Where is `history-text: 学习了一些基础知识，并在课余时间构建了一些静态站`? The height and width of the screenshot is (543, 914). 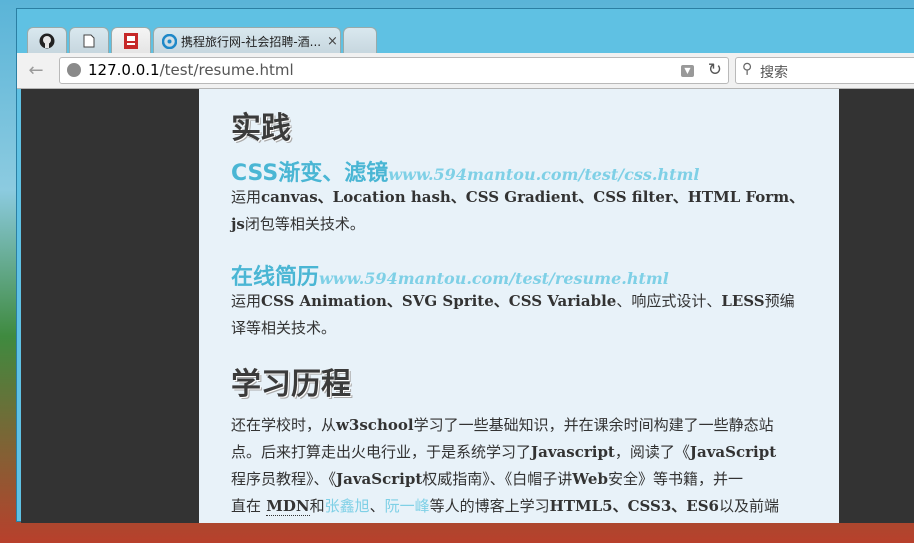 history-text: 学习了一些基础知识，并在课余时间构建了一些静态站 is located at coordinates (593, 425).